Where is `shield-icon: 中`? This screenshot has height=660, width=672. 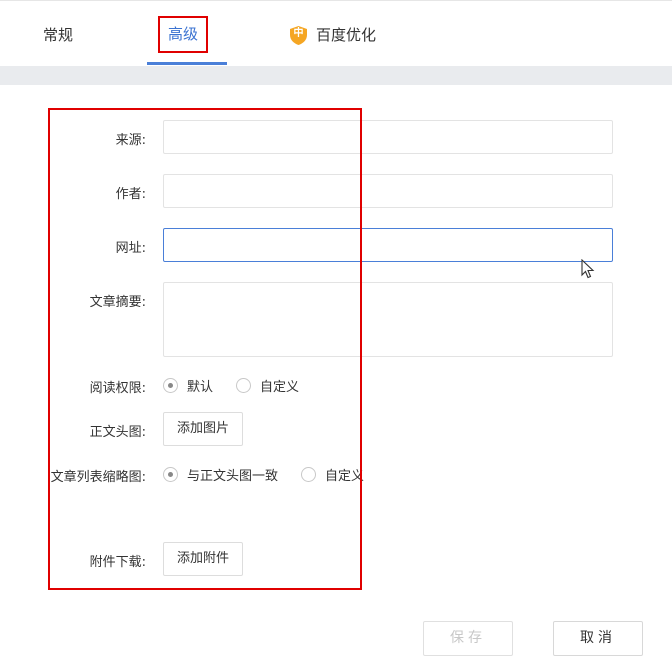
shield-icon: 中 is located at coordinates (298, 35).